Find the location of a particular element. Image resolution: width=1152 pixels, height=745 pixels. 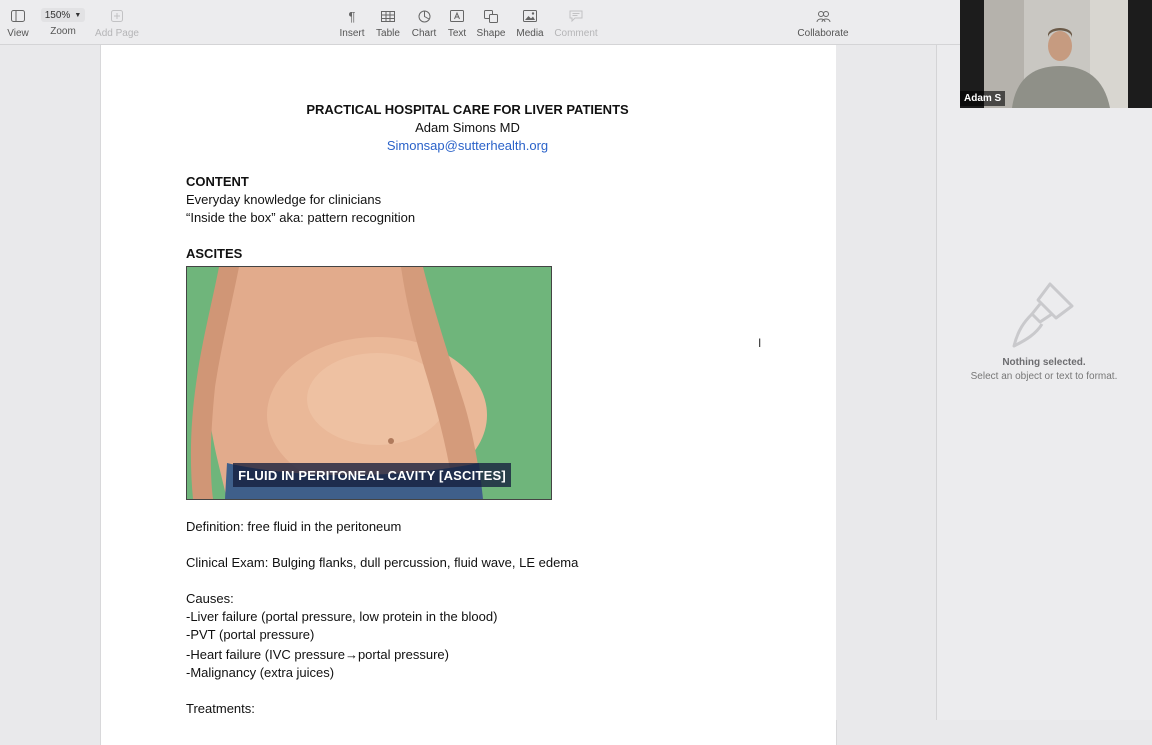

add-page-label: Add Page is located at coordinates (117, 33).